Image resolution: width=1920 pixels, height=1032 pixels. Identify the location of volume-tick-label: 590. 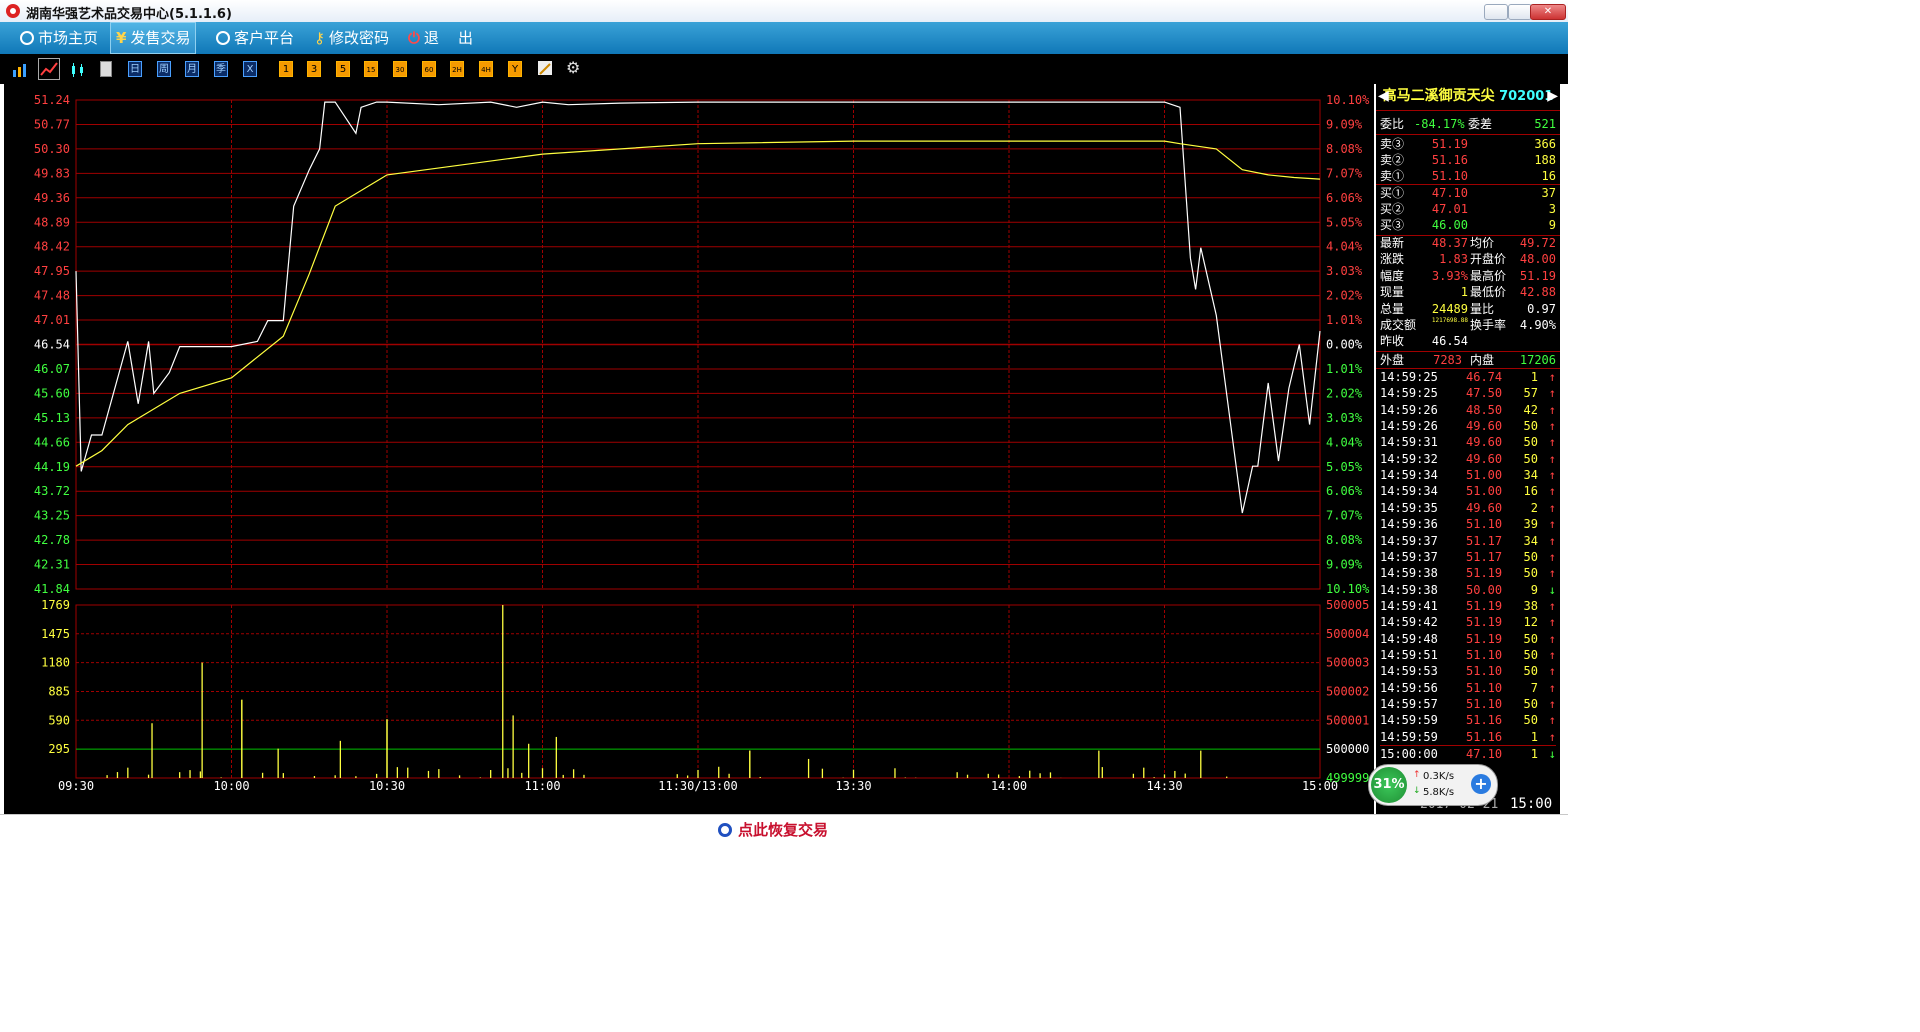
(59, 720).